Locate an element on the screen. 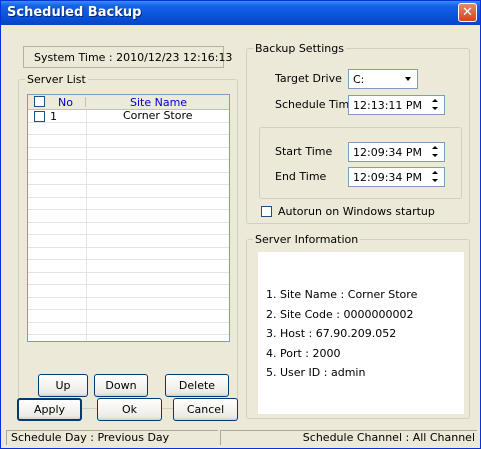  close-icon: ✕ is located at coordinates (467, 12).